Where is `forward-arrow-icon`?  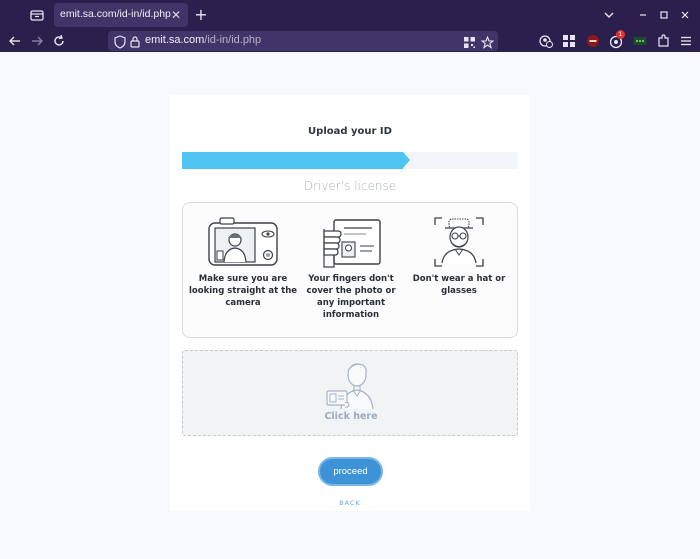
forward-arrow-icon is located at coordinates (37, 41).